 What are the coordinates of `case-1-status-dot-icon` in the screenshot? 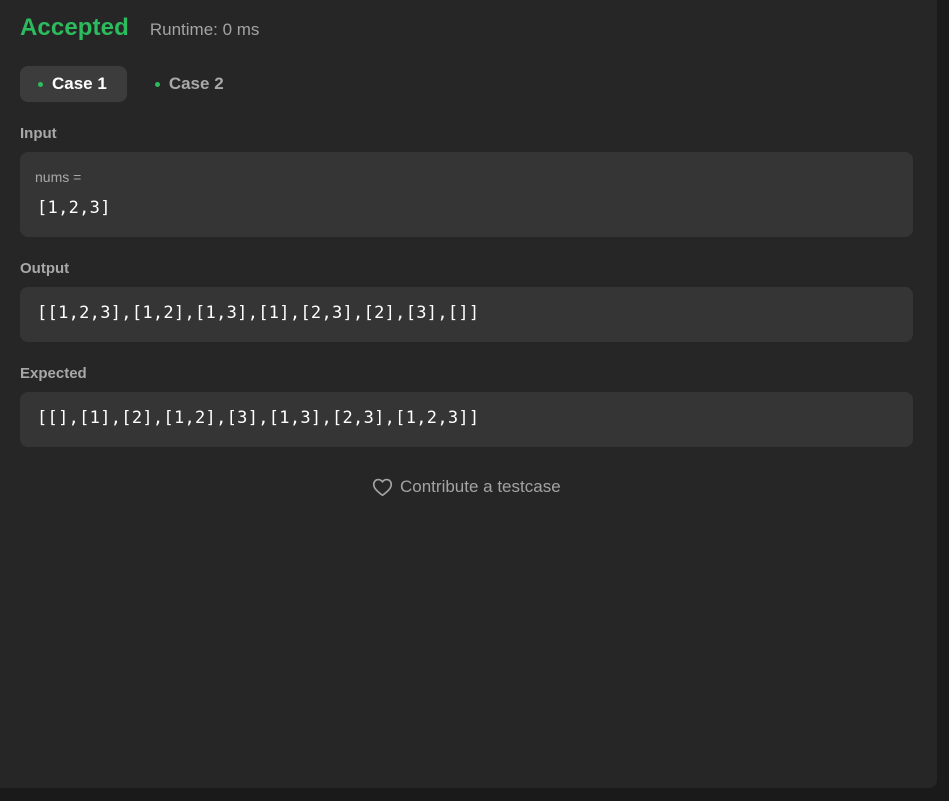 It's located at (40, 84).